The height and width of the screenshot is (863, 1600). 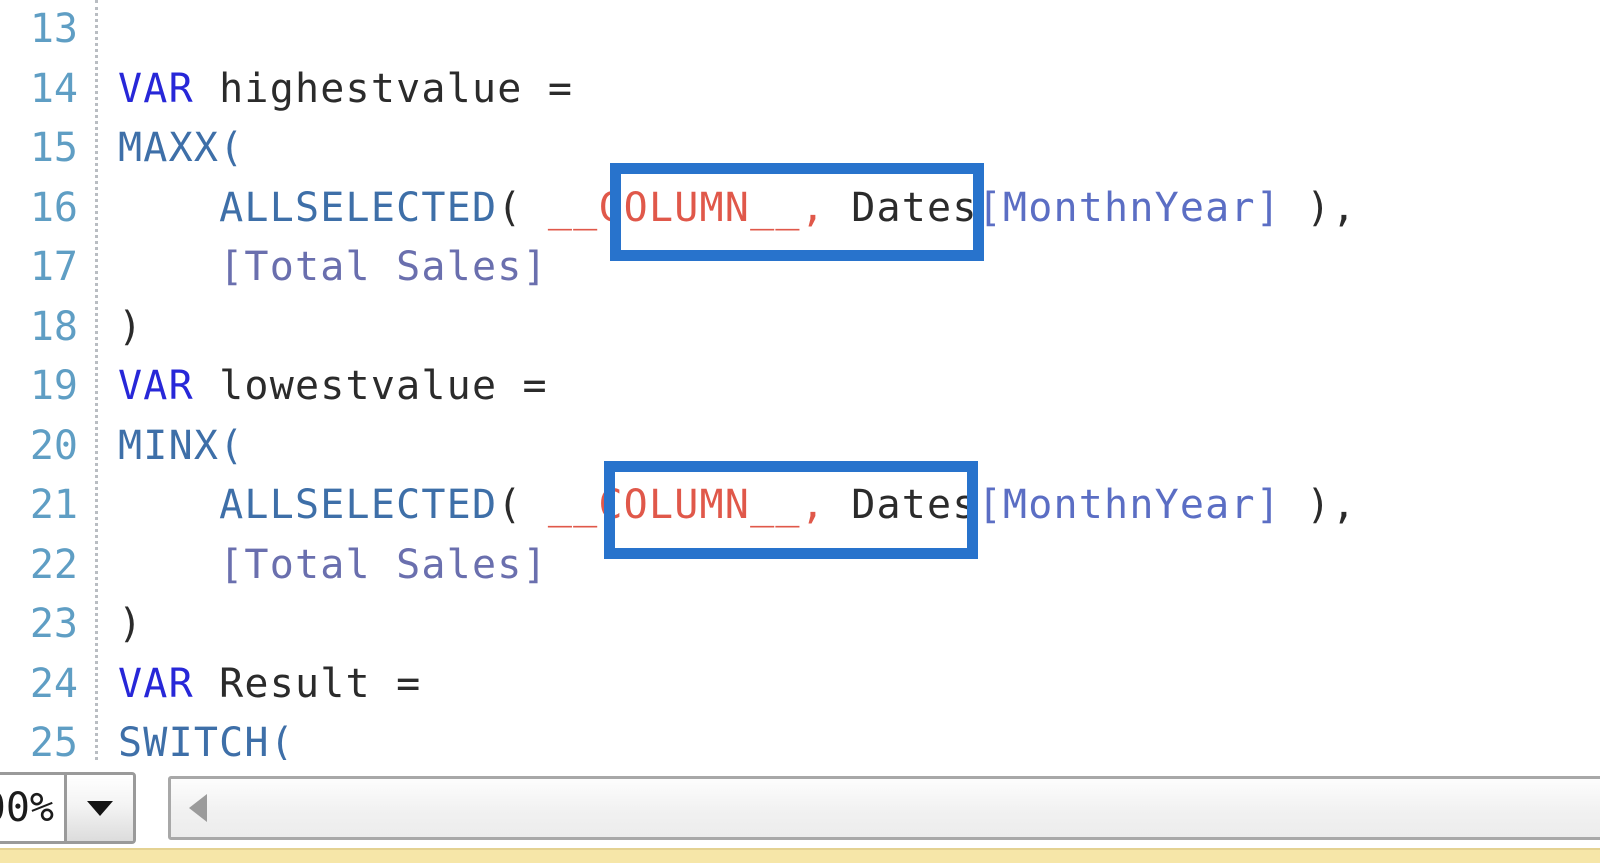 I want to click on line-number: 22, so click(x=53, y=564).